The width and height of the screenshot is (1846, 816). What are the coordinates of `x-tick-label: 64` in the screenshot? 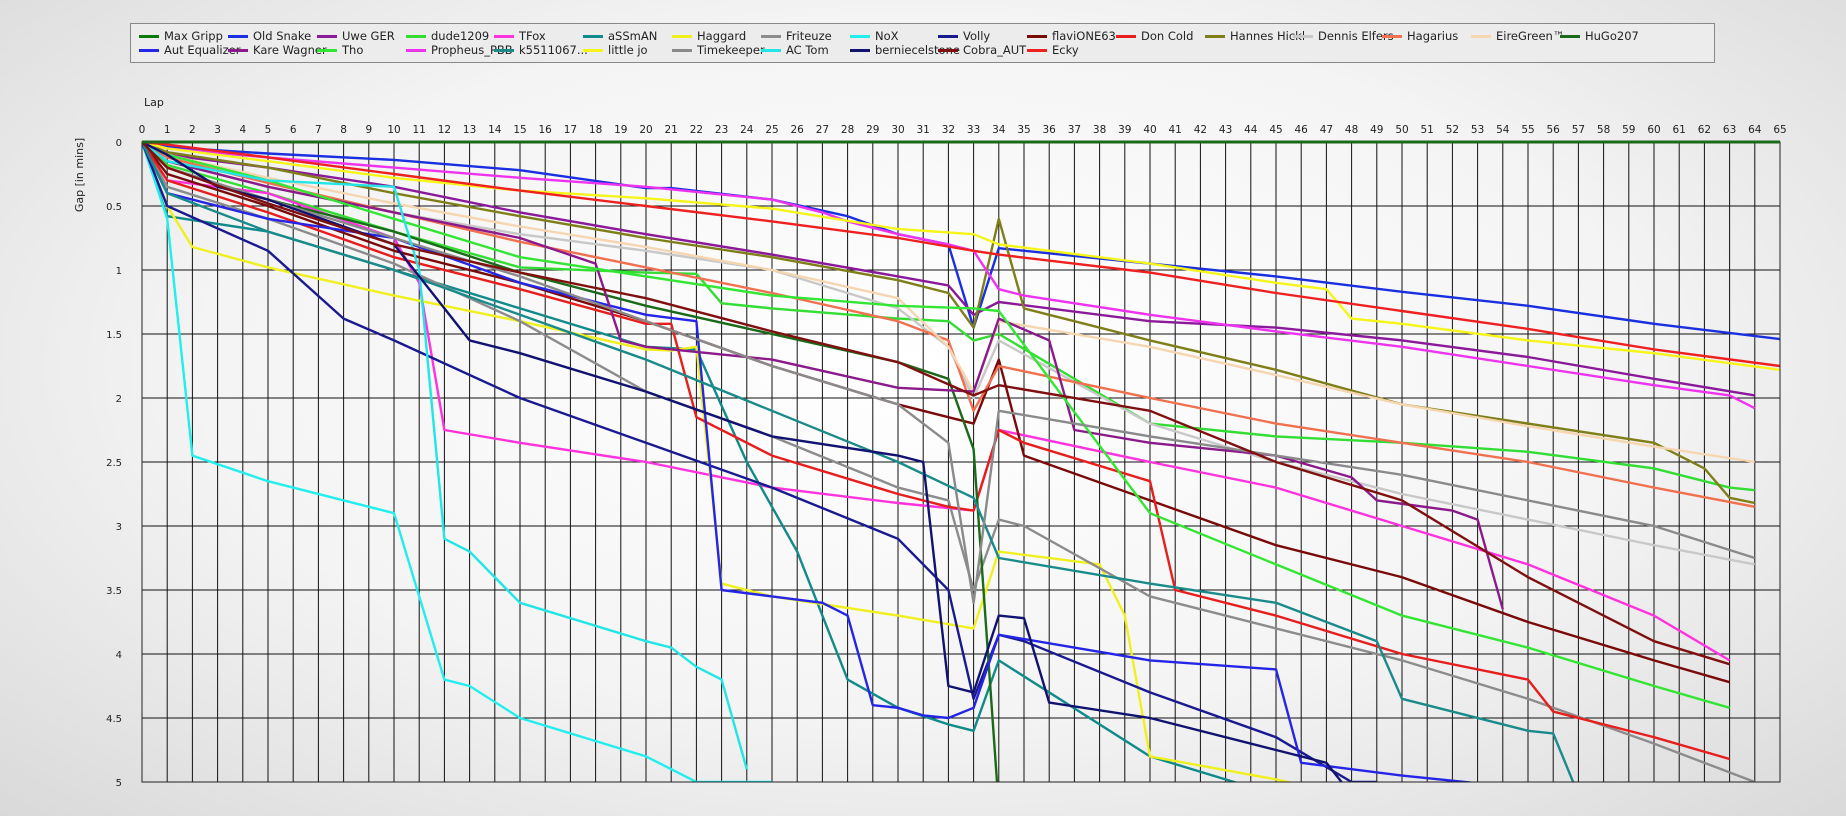 It's located at (1755, 130).